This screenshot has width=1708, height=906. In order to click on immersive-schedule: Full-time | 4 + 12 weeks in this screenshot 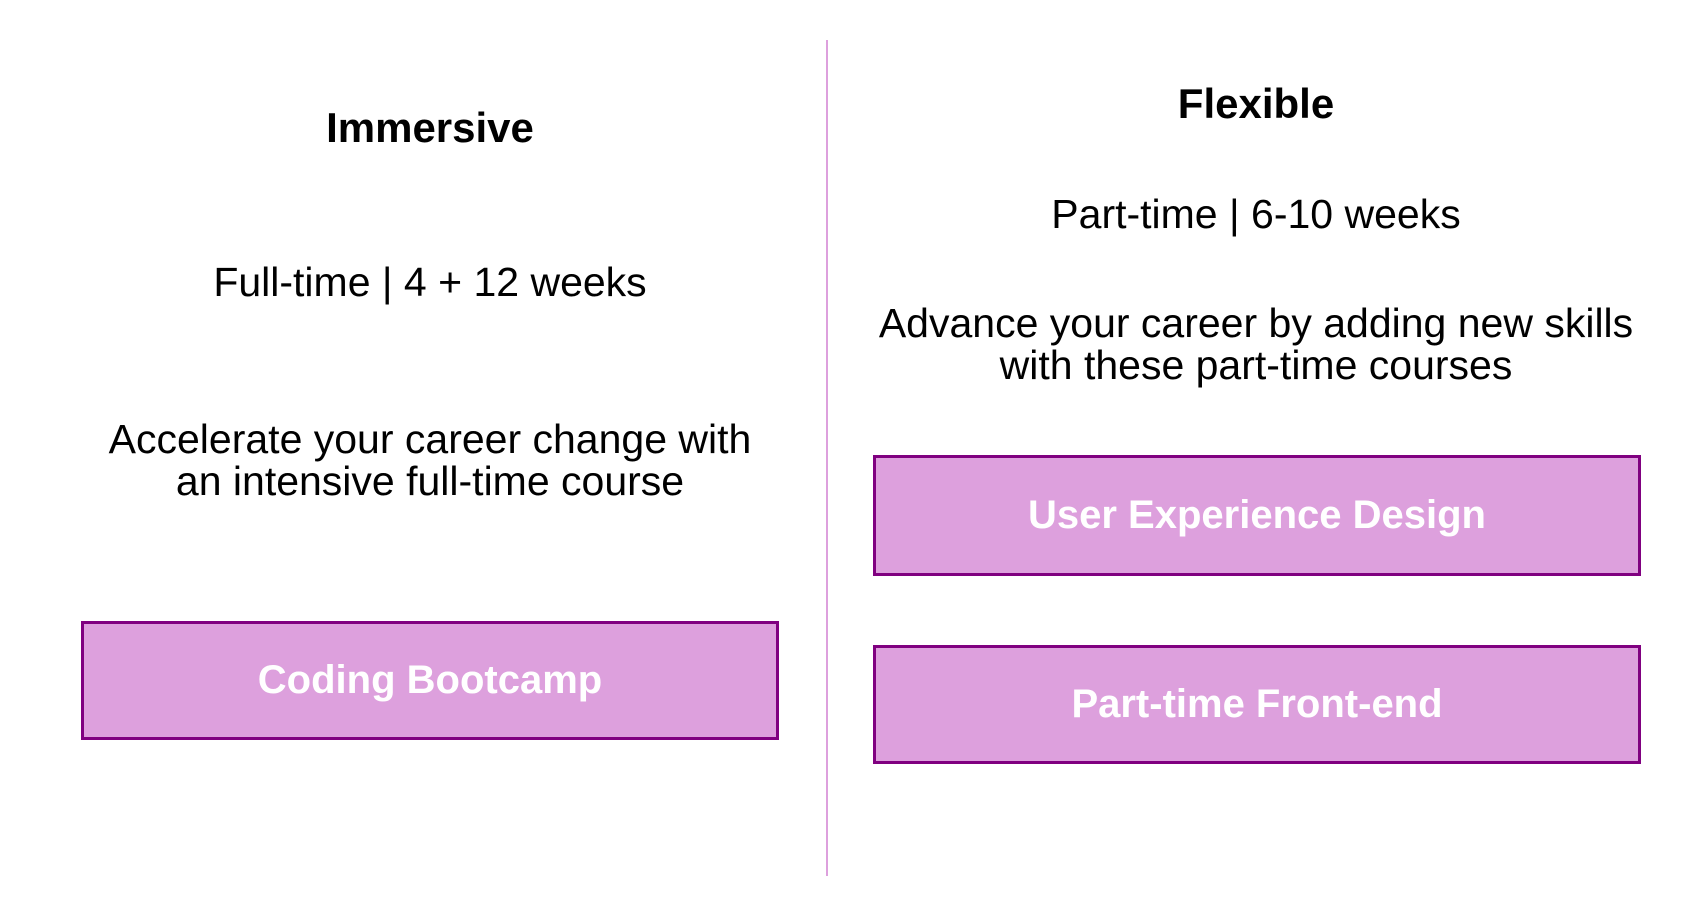, I will do `click(430, 282)`.